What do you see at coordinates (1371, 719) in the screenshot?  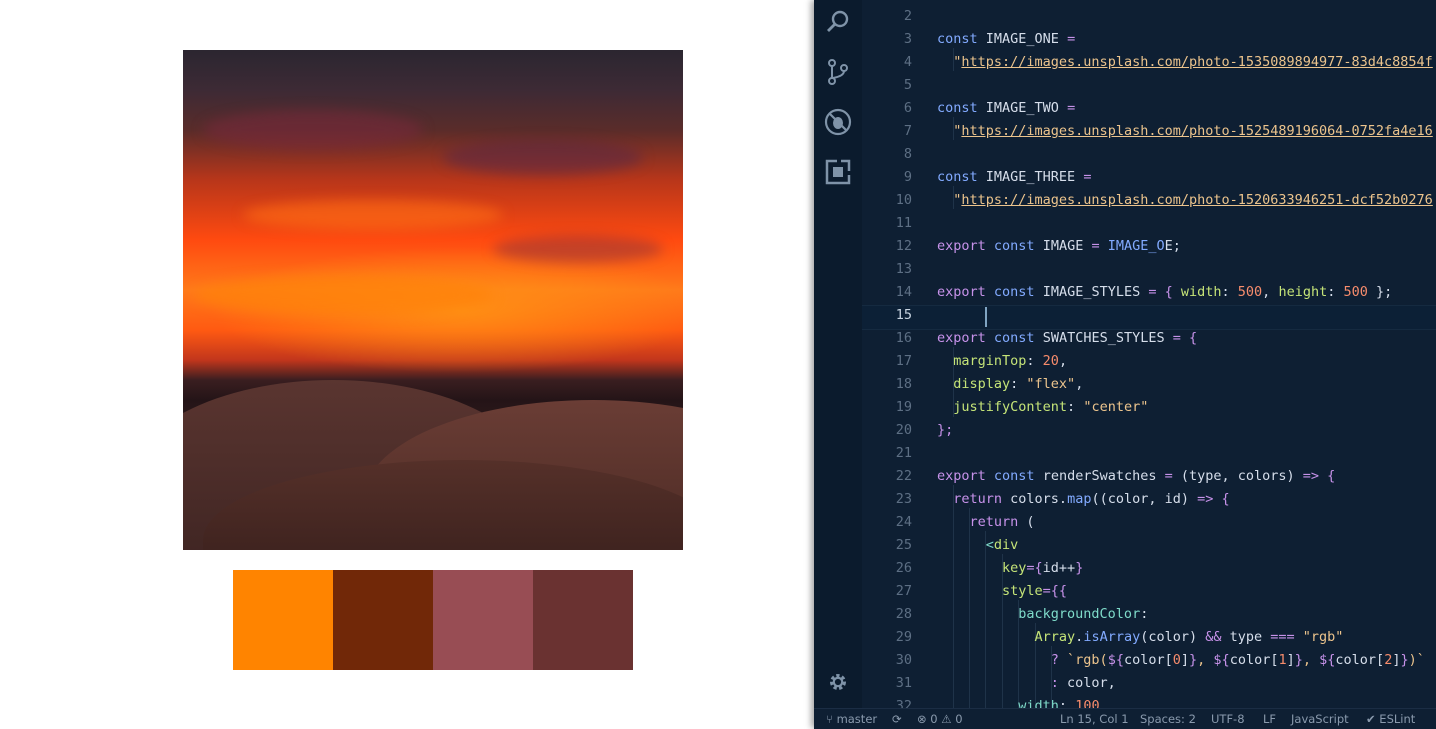 I see `eslint-check-icon: ✔` at bounding box center [1371, 719].